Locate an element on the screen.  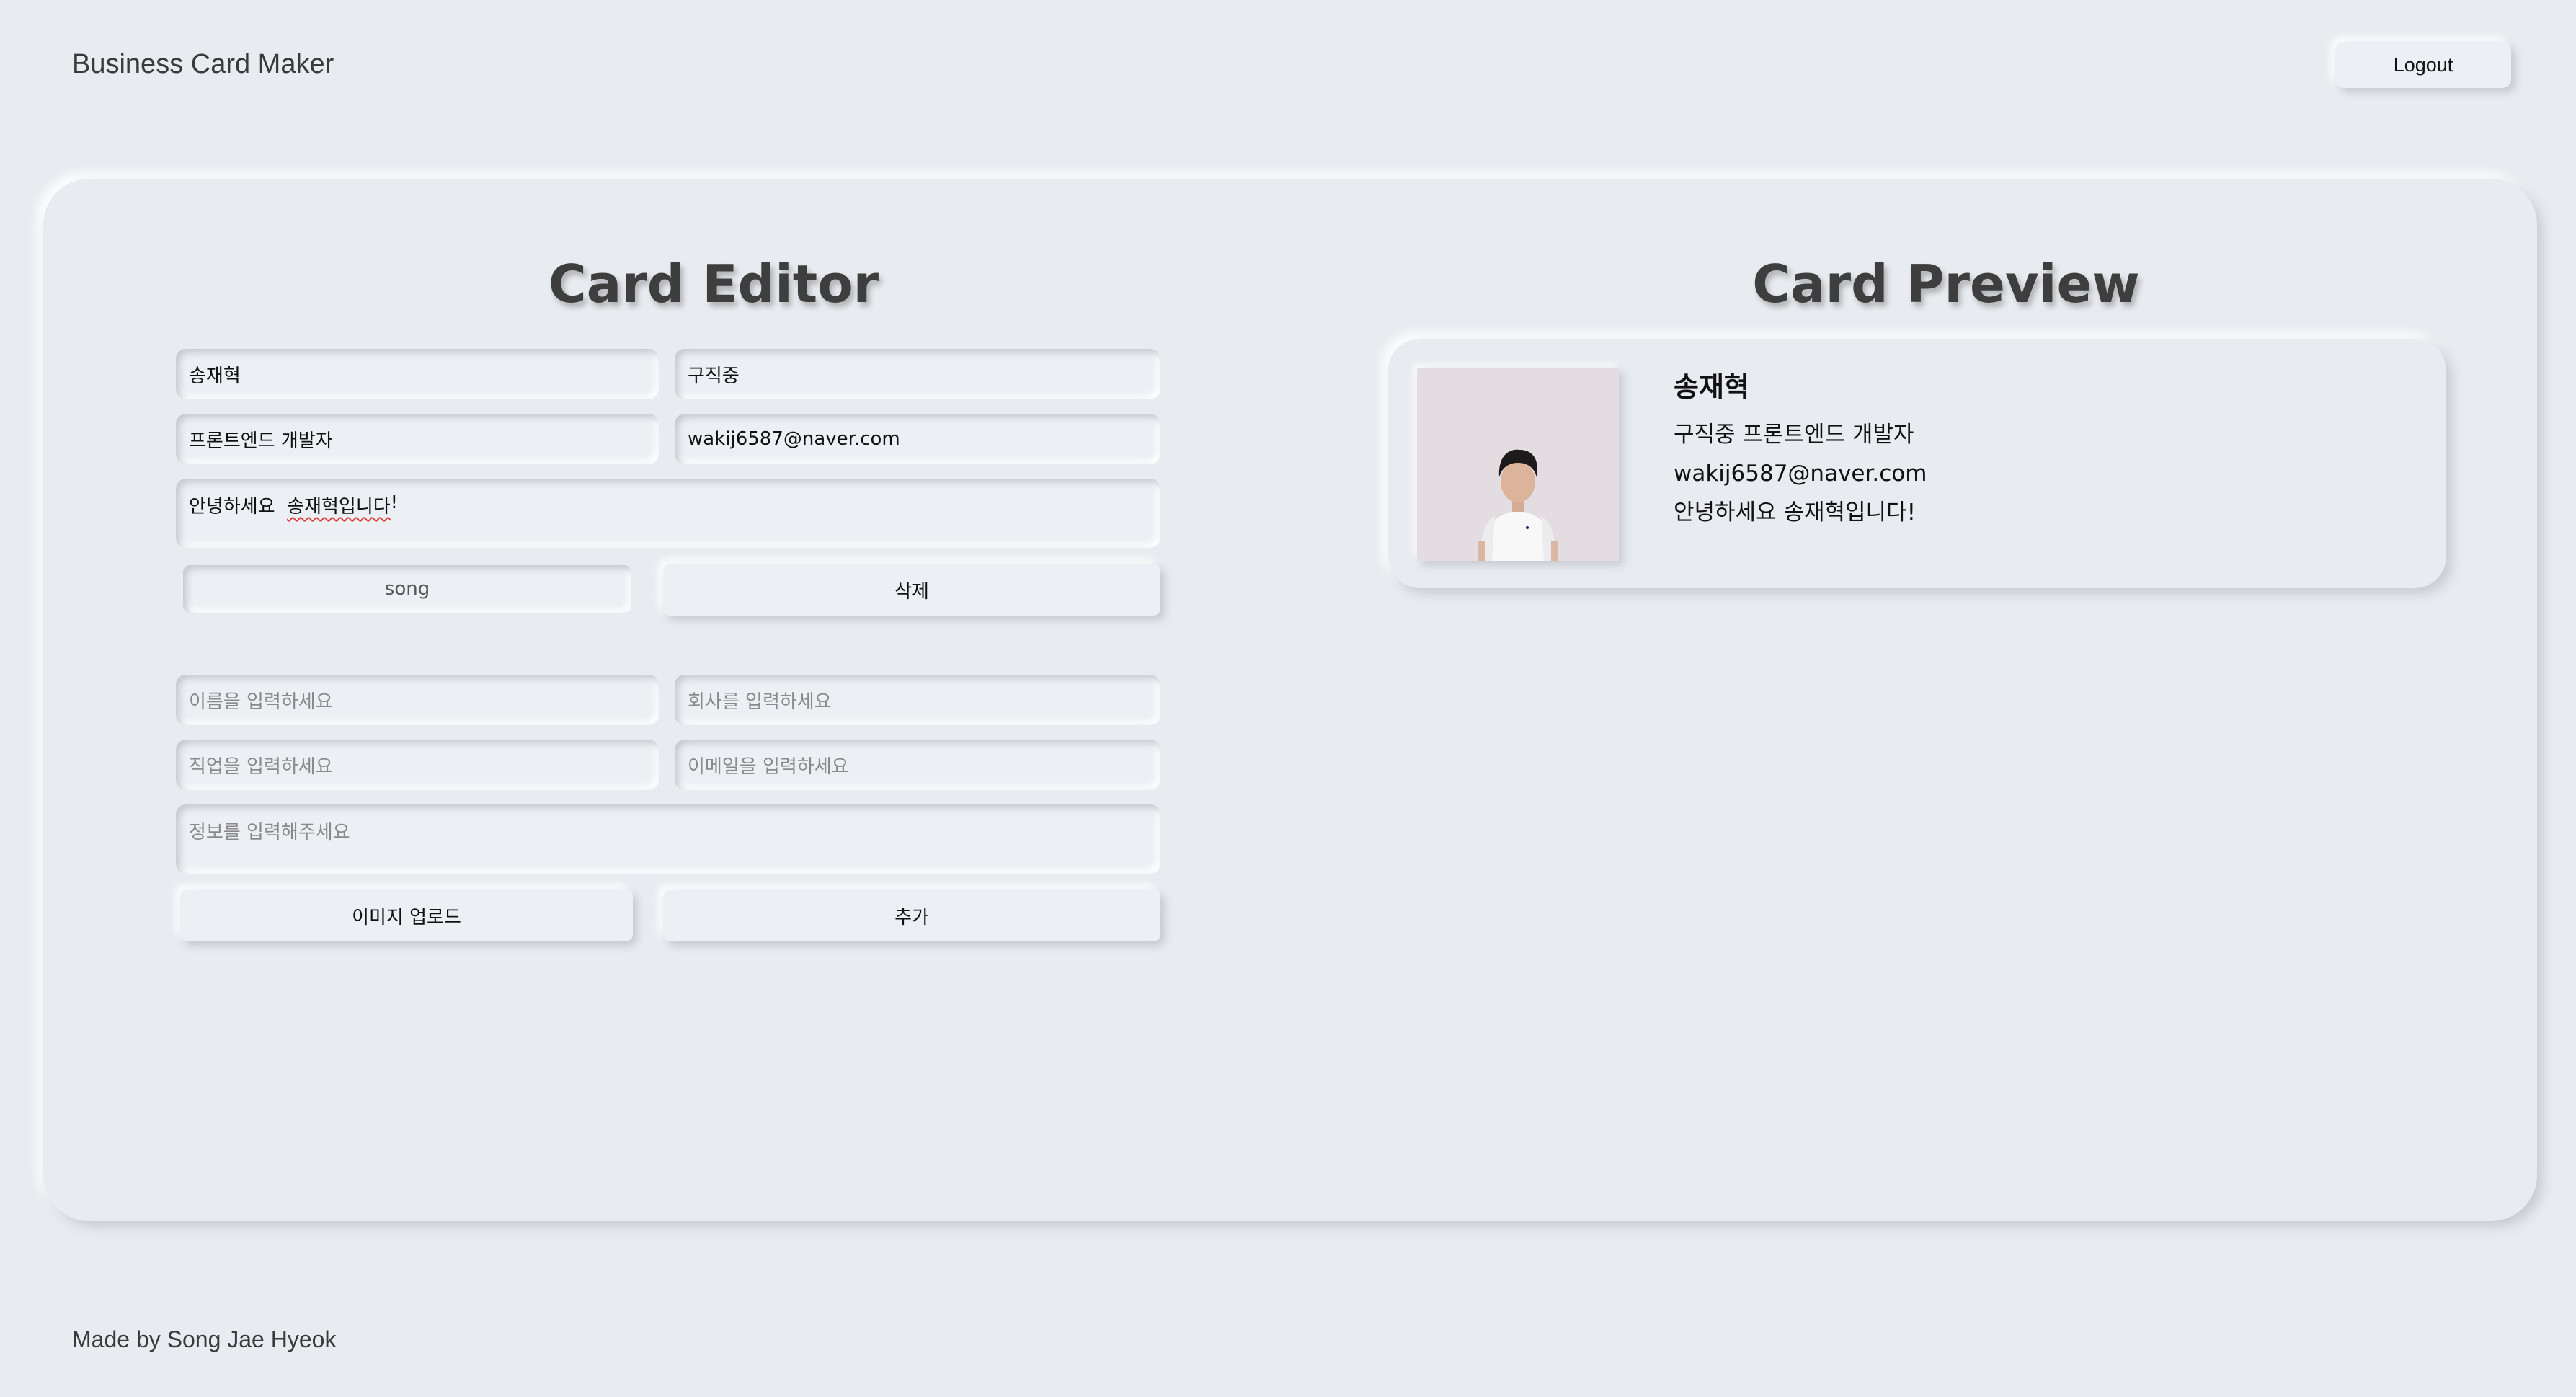
new-company-input: 회사를 입력하세요 is located at coordinates (918, 700).